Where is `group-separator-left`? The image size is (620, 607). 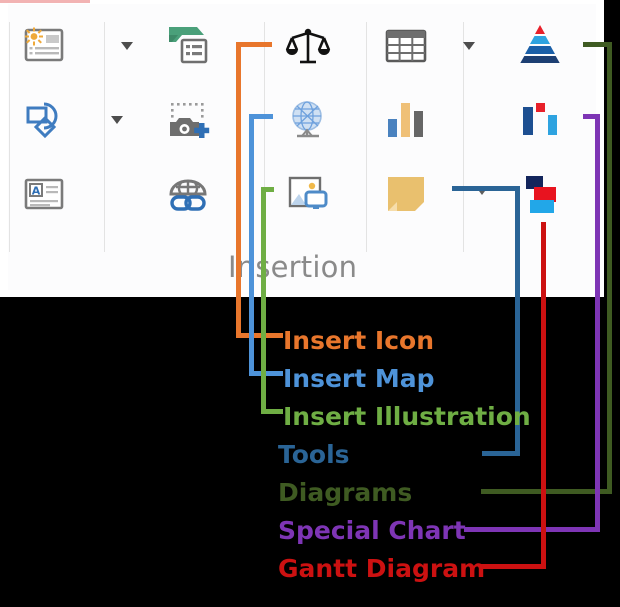
group-separator-left is located at coordinates (9, 137).